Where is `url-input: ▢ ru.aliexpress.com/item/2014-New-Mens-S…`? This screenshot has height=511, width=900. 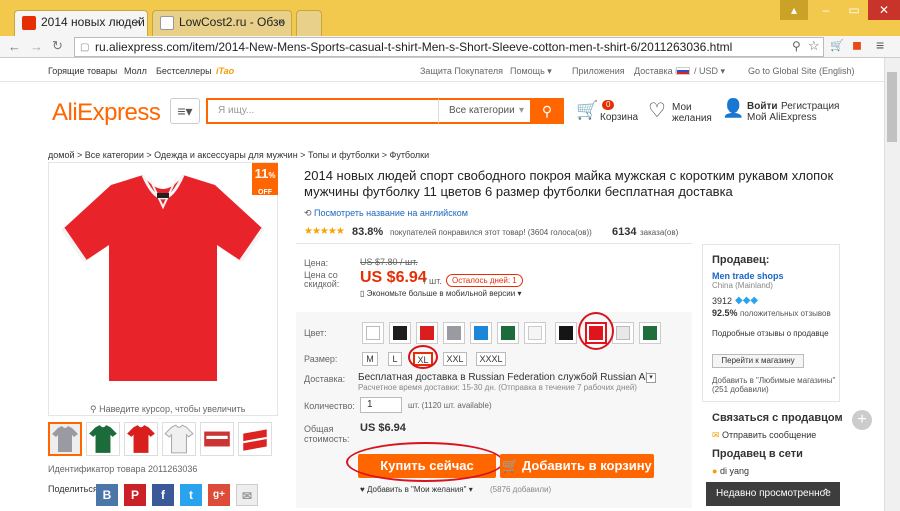
url-input: ▢ ru.aliexpress.com/item/2014-New-Mens-S… is located at coordinates (449, 47).